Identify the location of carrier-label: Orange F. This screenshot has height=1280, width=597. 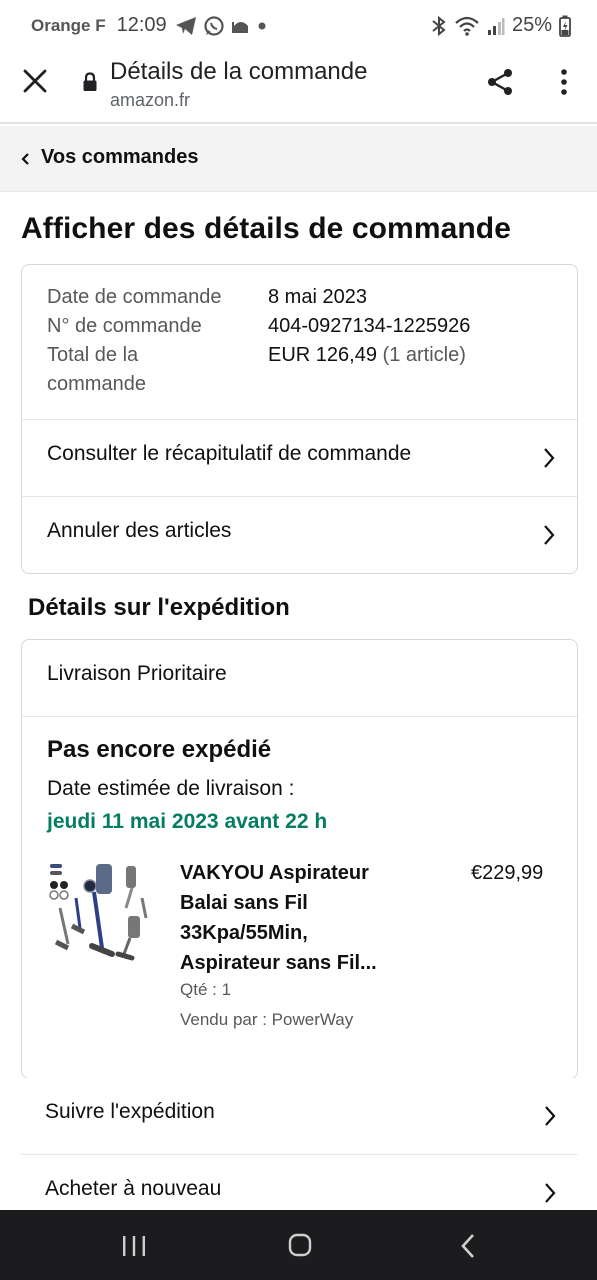
(68, 25).